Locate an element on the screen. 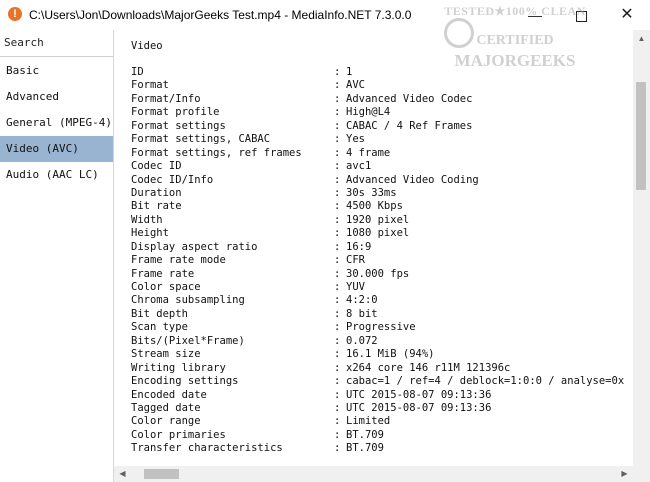 Image resolution: width=650 pixels, height=482 pixels. info-label: Tagged date is located at coordinates (166, 407).